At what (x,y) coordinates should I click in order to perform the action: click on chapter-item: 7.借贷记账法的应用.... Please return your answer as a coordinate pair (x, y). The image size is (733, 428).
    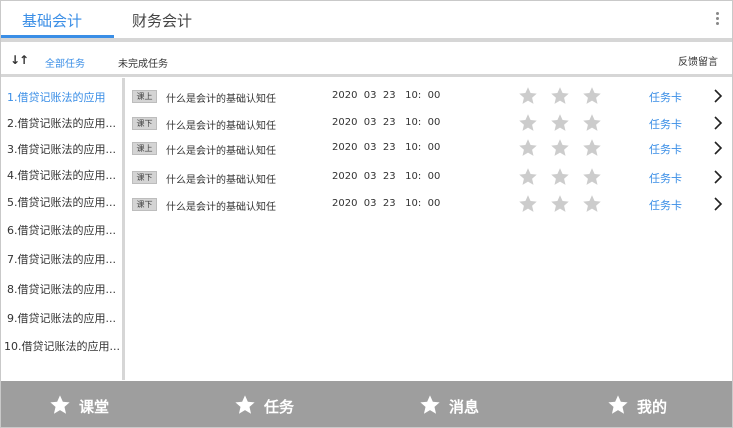
    Looking at the image, I should click on (61, 259).